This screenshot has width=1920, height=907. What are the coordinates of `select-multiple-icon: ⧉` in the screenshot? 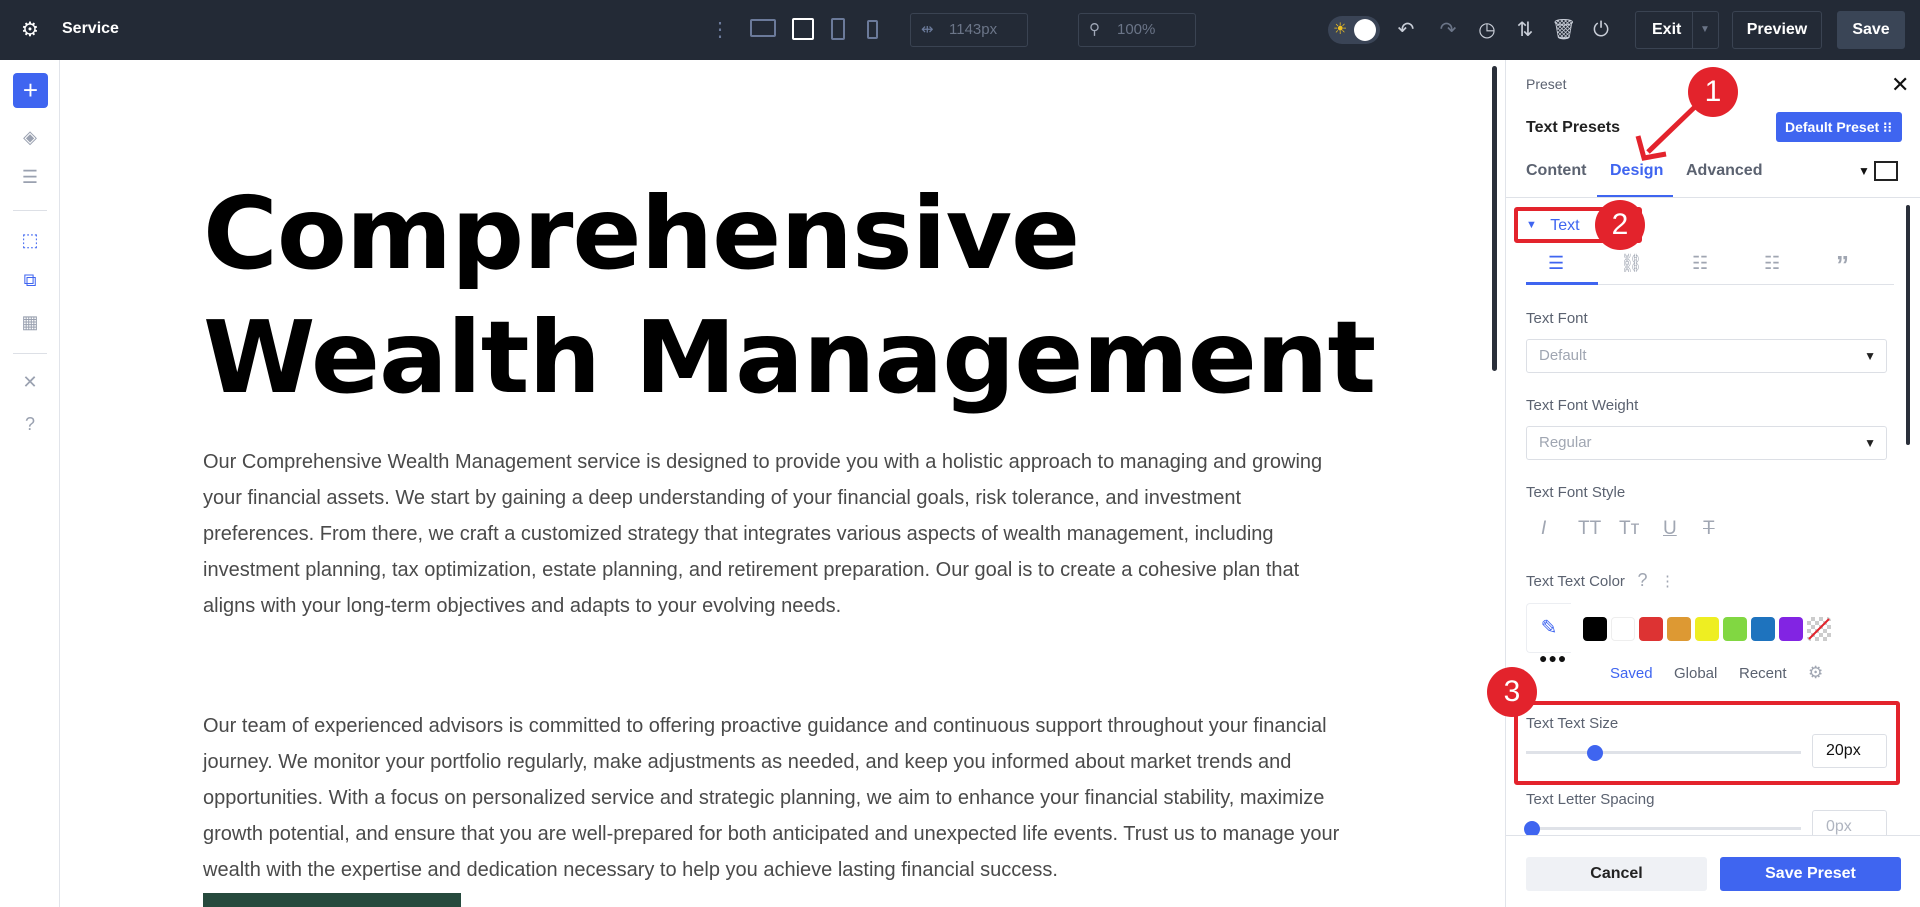 It's located at (30, 280).